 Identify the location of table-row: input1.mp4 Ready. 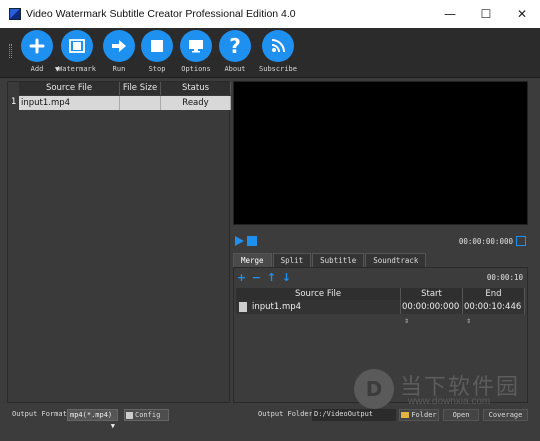
(125, 103).